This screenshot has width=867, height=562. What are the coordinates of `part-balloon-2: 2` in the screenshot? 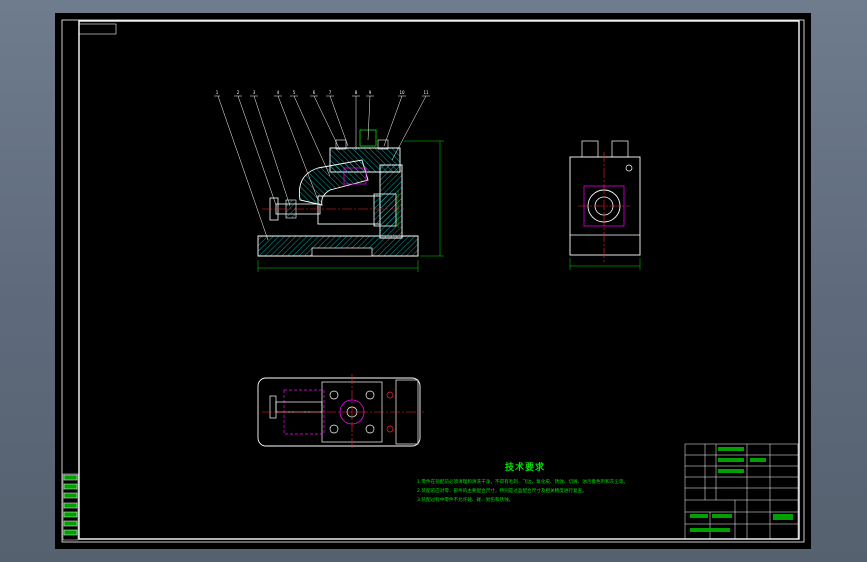 It's located at (238, 92).